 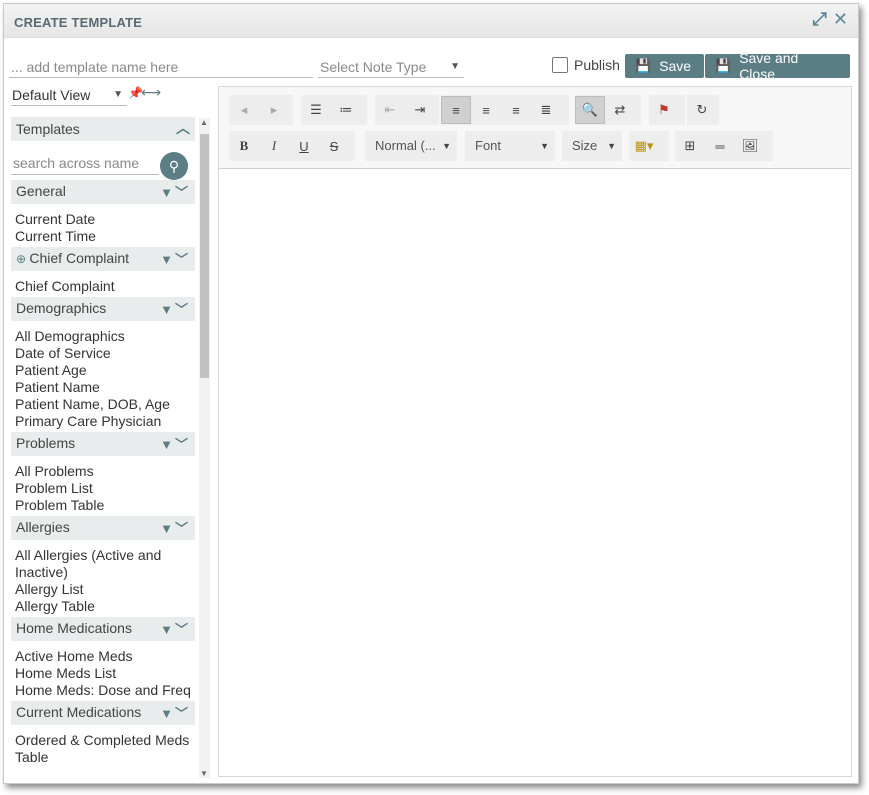 What do you see at coordinates (103, 444) in the screenshot?
I see `group-header: Problems ▼﹀` at bounding box center [103, 444].